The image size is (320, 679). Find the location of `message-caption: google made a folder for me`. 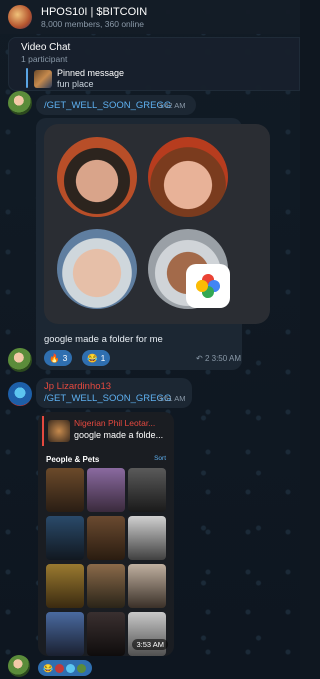

message-caption: google made a folder for me is located at coordinates (103, 339).